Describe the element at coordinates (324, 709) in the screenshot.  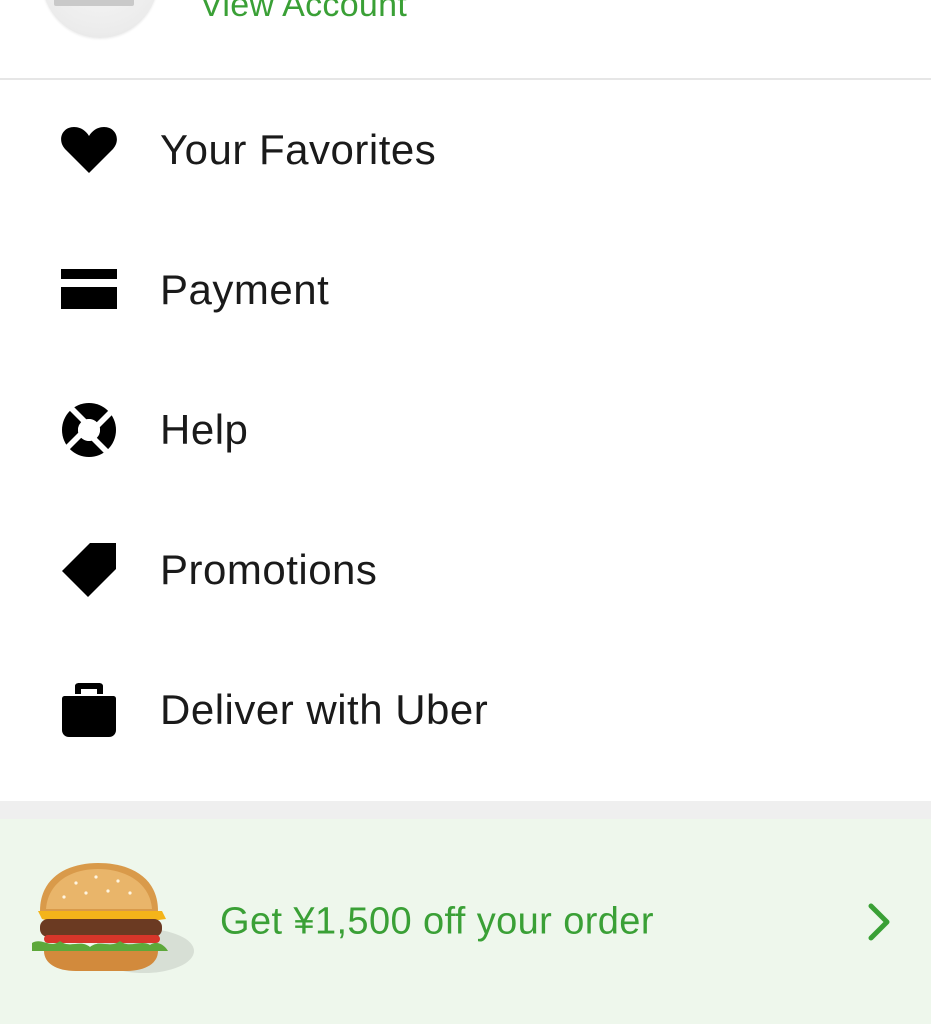
I see `menu-item-label: Deliver with Uber` at that location.